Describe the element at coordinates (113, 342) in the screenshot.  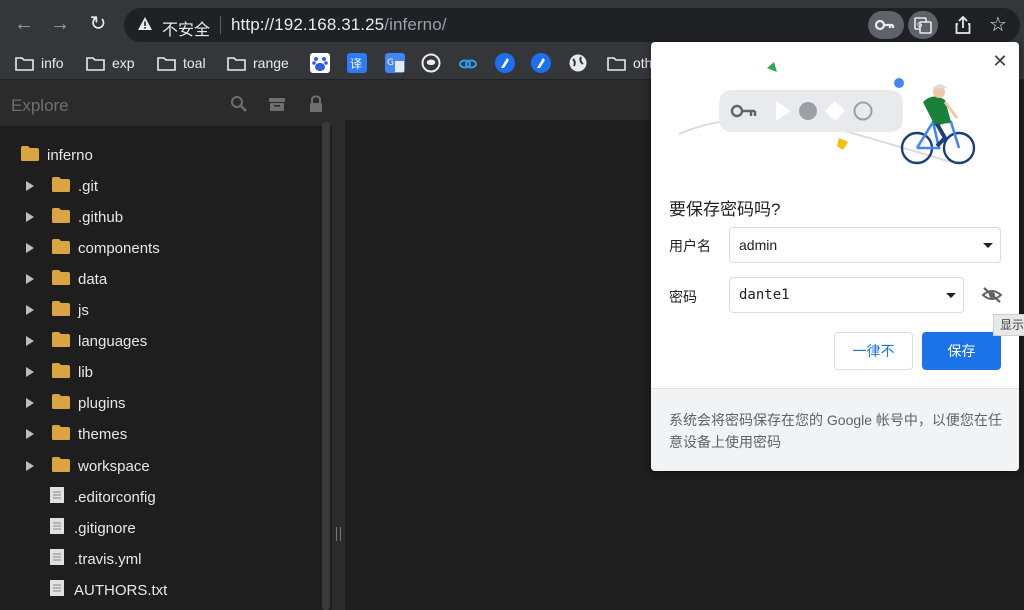
I see `tree-item-label: languages` at that location.